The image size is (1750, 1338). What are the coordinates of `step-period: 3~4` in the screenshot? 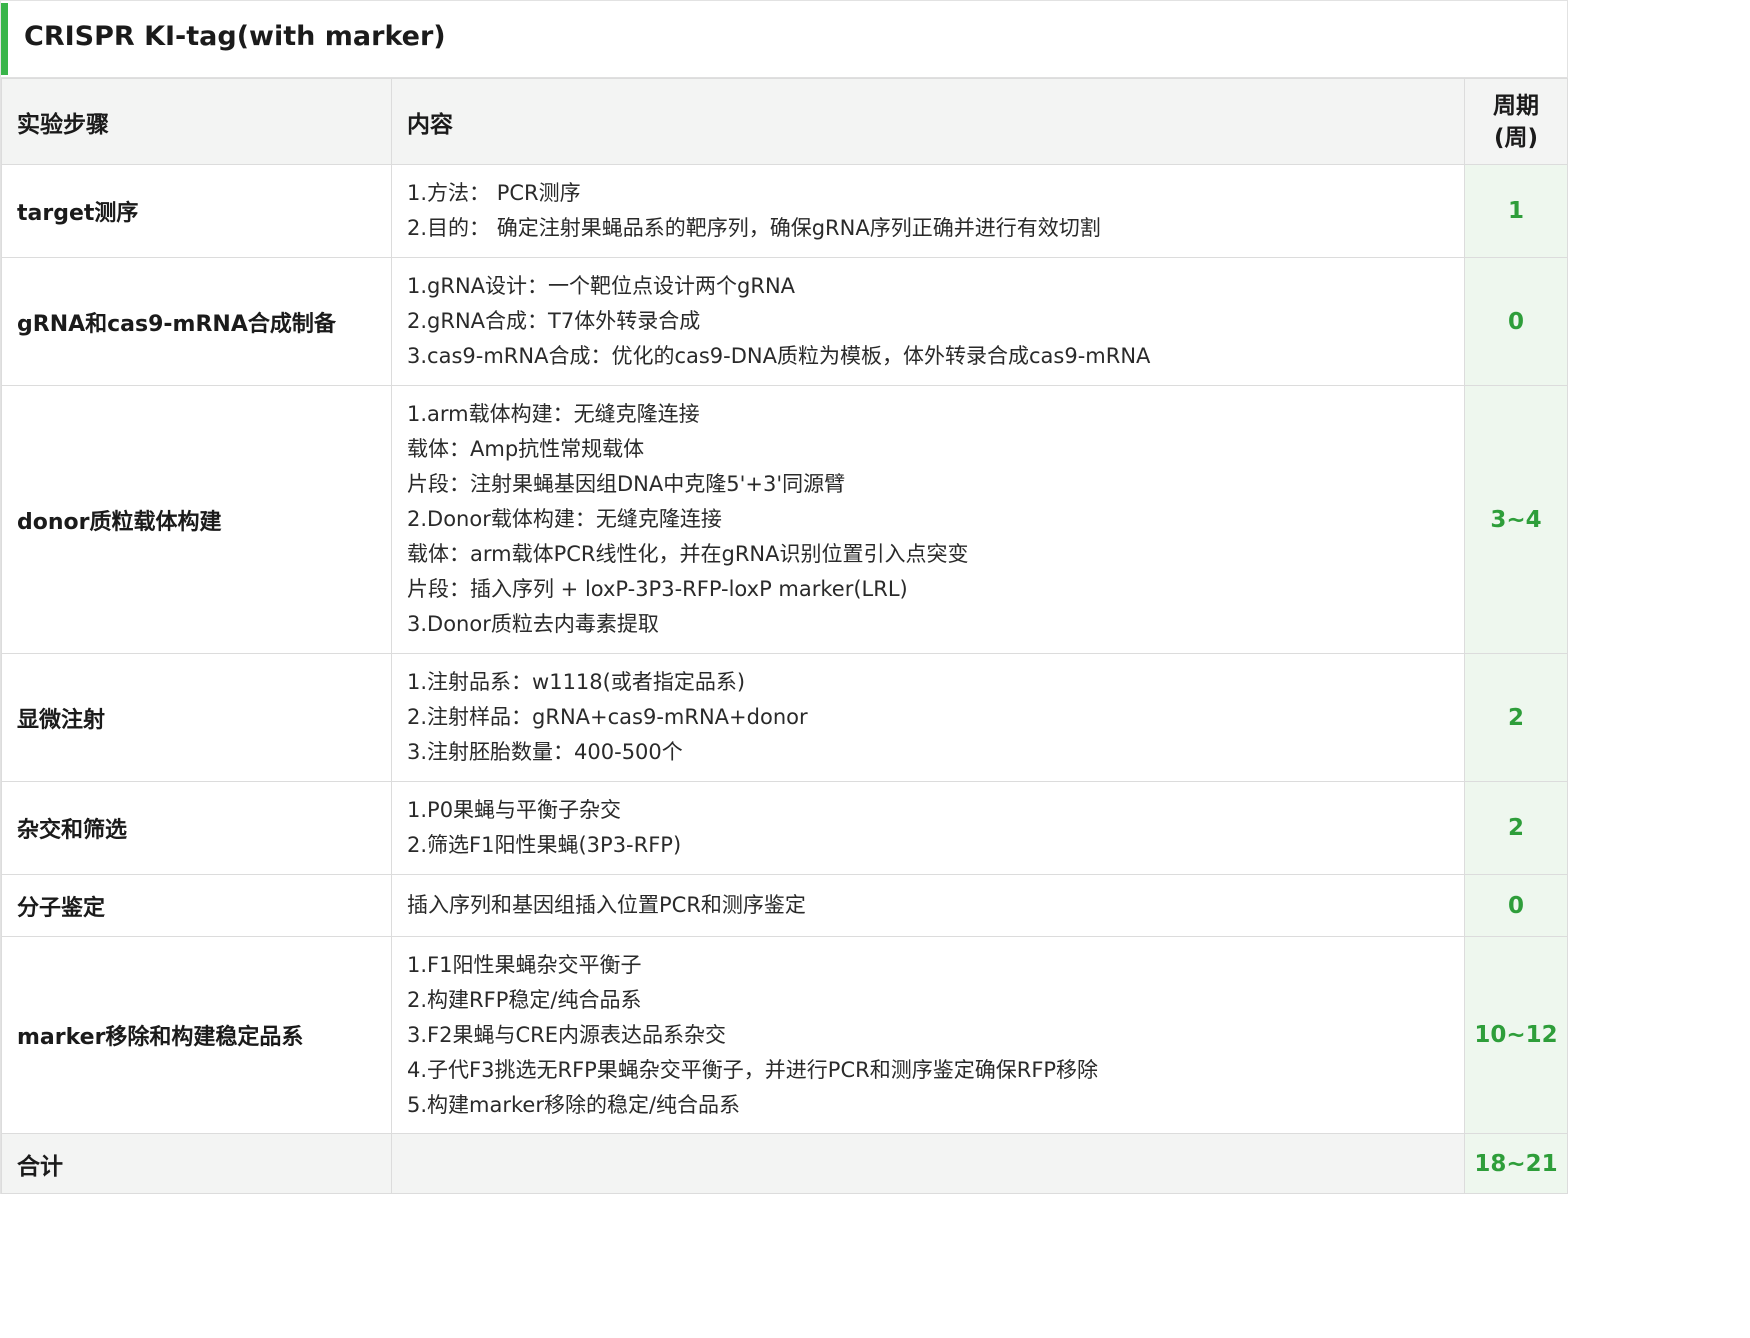 It's located at (1516, 519).